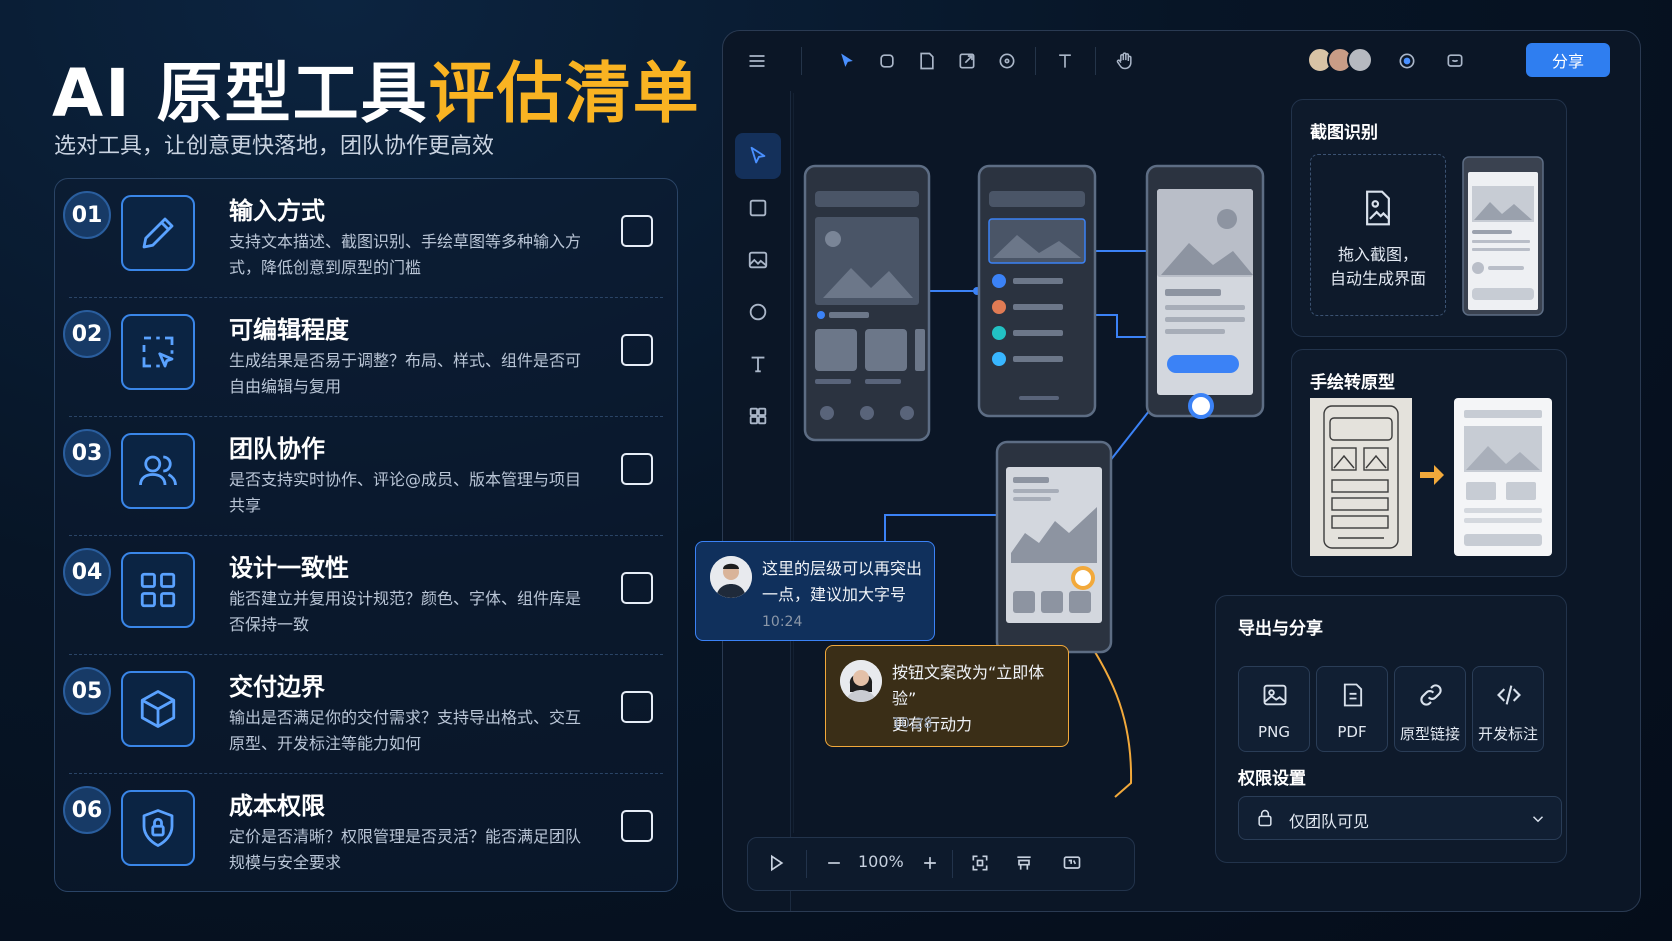 The height and width of the screenshot is (941, 1672). What do you see at coordinates (757, 501) in the screenshot?
I see `tool-rail` at bounding box center [757, 501].